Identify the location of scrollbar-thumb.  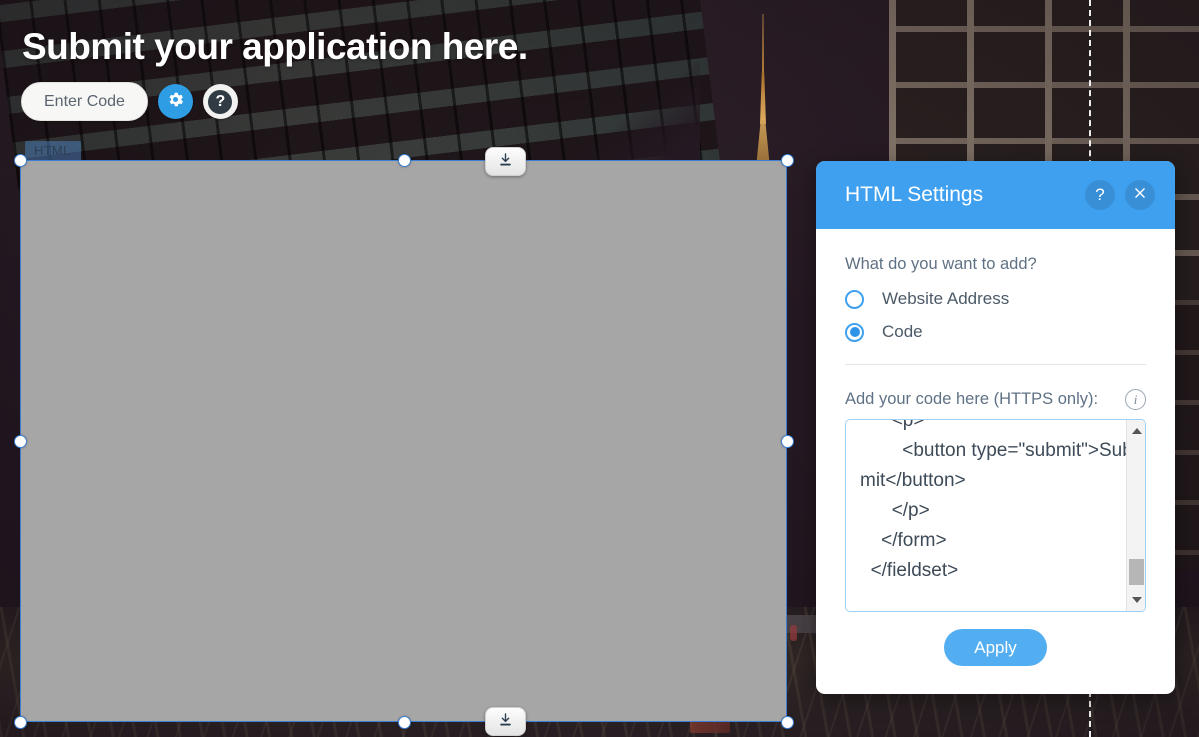
(1136, 572).